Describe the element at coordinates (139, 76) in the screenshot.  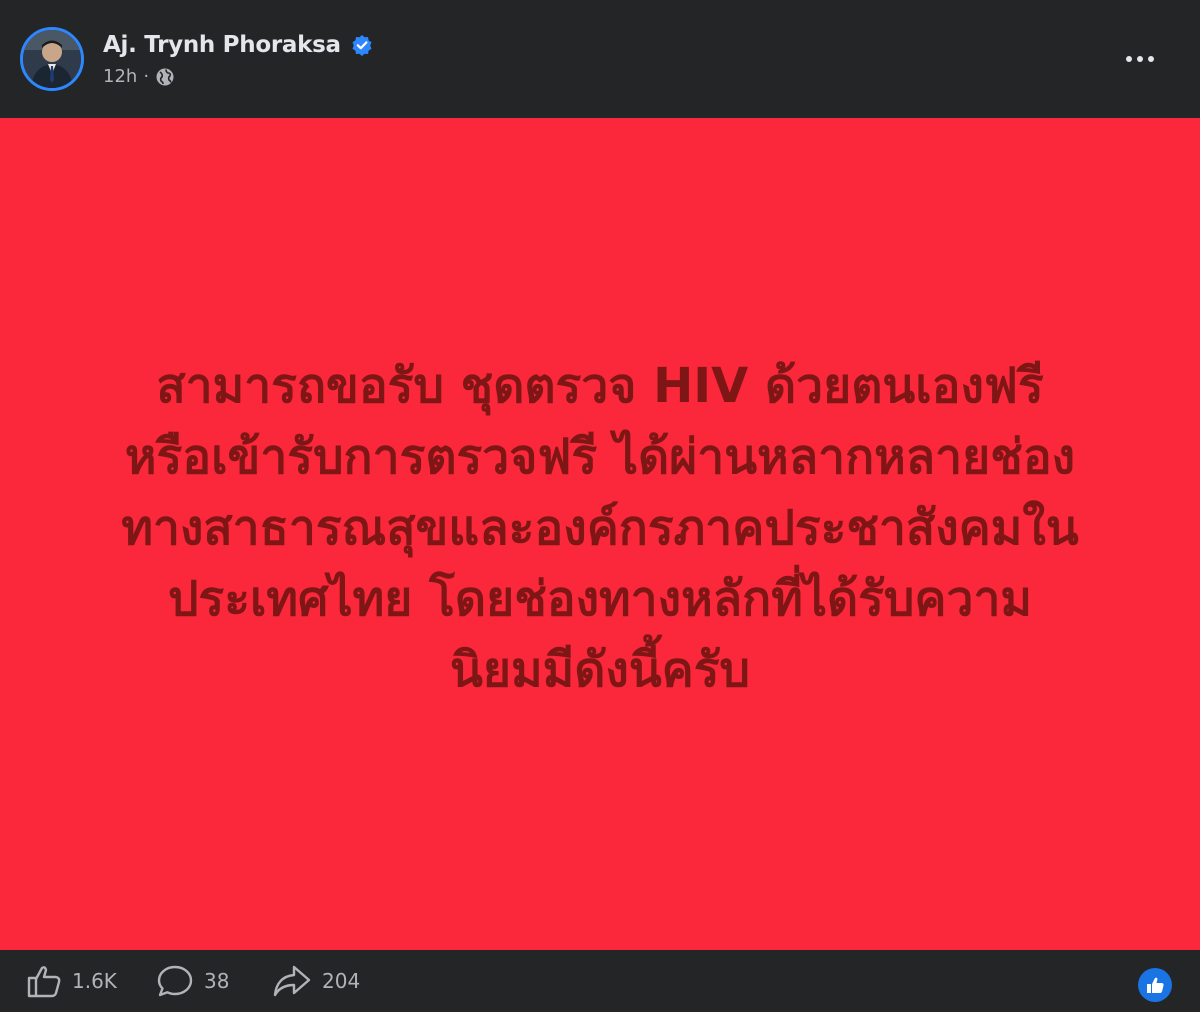
I see `post-meta: 12h ·` at that location.